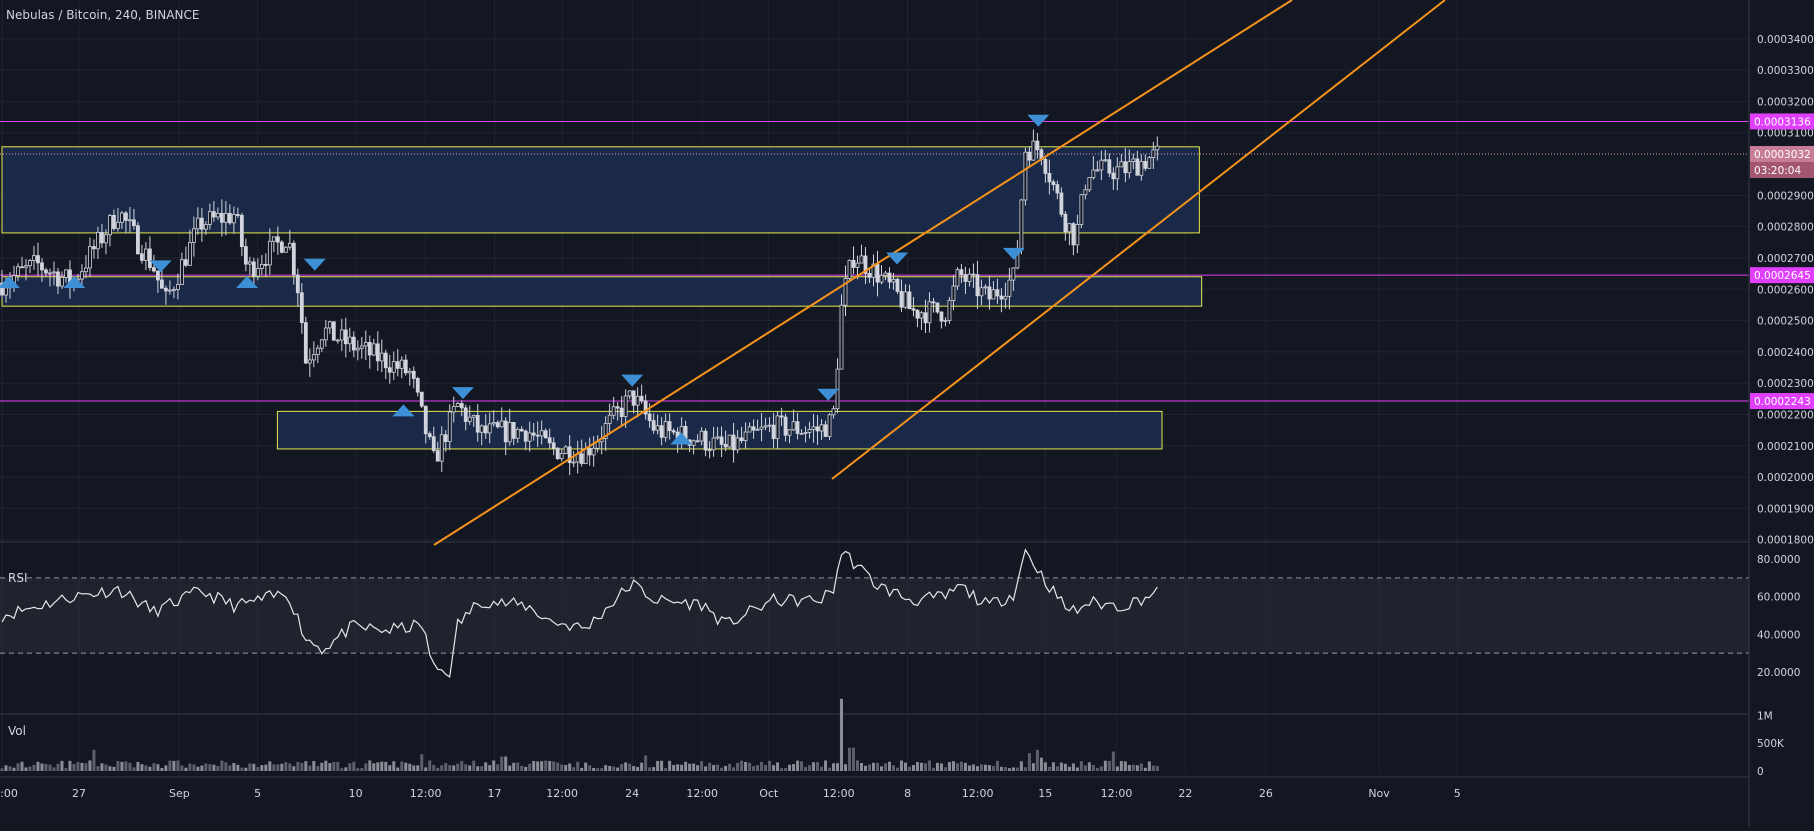 This screenshot has height=831, width=1814. Describe the element at coordinates (1782, 155) in the screenshot. I see `price-label-text: 0.0003032` at that location.